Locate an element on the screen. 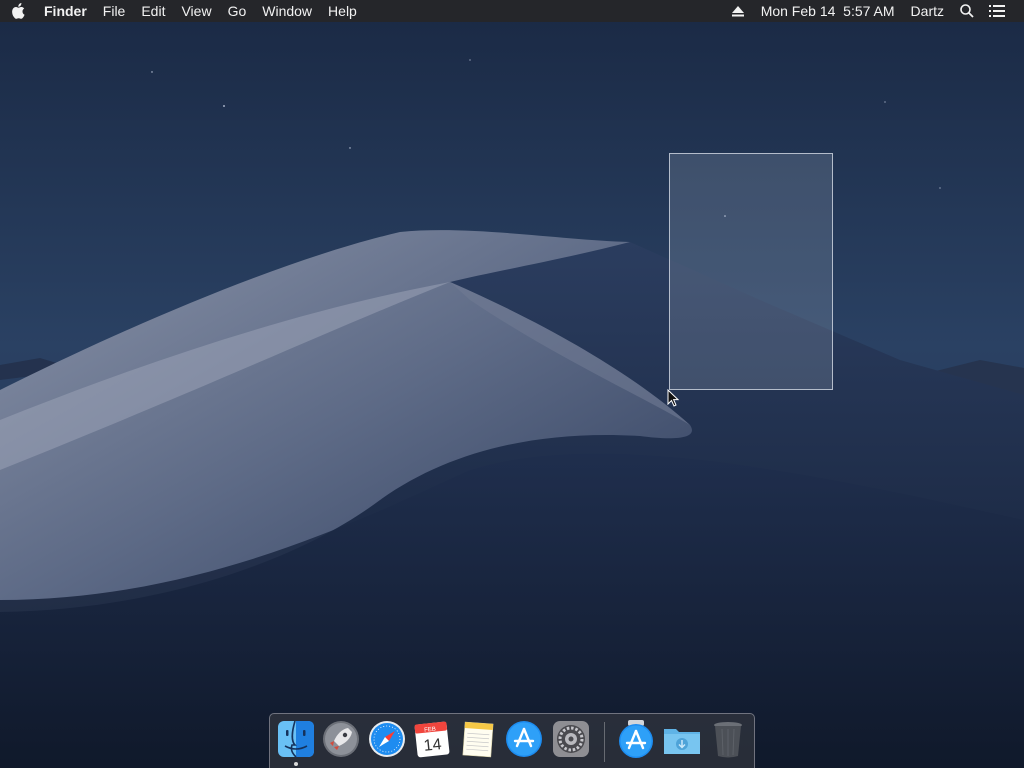 The width and height of the screenshot is (1024, 768). calendar-day: 14 is located at coordinates (433, 745).